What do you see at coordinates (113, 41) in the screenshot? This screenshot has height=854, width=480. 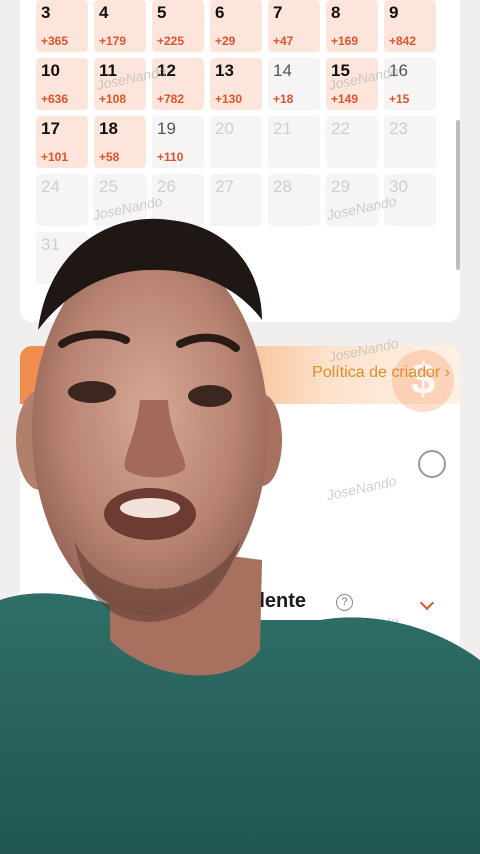 I see `day-delta: +179` at bounding box center [113, 41].